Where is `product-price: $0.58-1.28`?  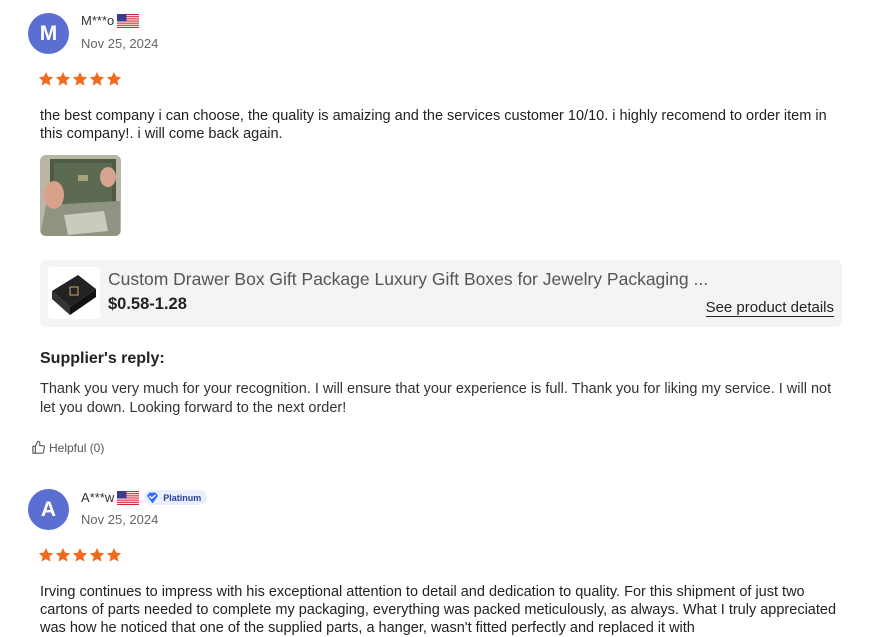
product-price: $0.58-1.28 is located at coordinates (147, 304).